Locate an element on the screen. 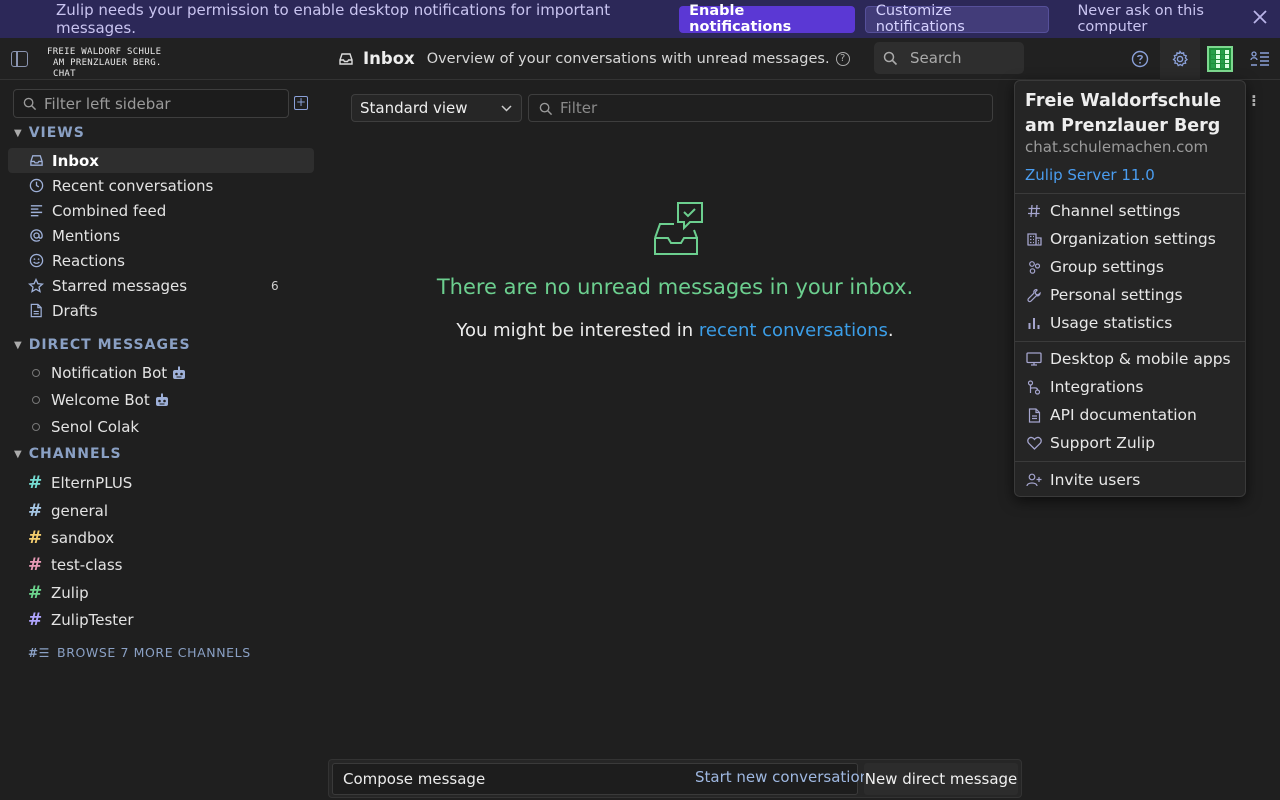 This screenshot has height=800, width=1280. chevron-down-icon is located at coordinates (506, 108).